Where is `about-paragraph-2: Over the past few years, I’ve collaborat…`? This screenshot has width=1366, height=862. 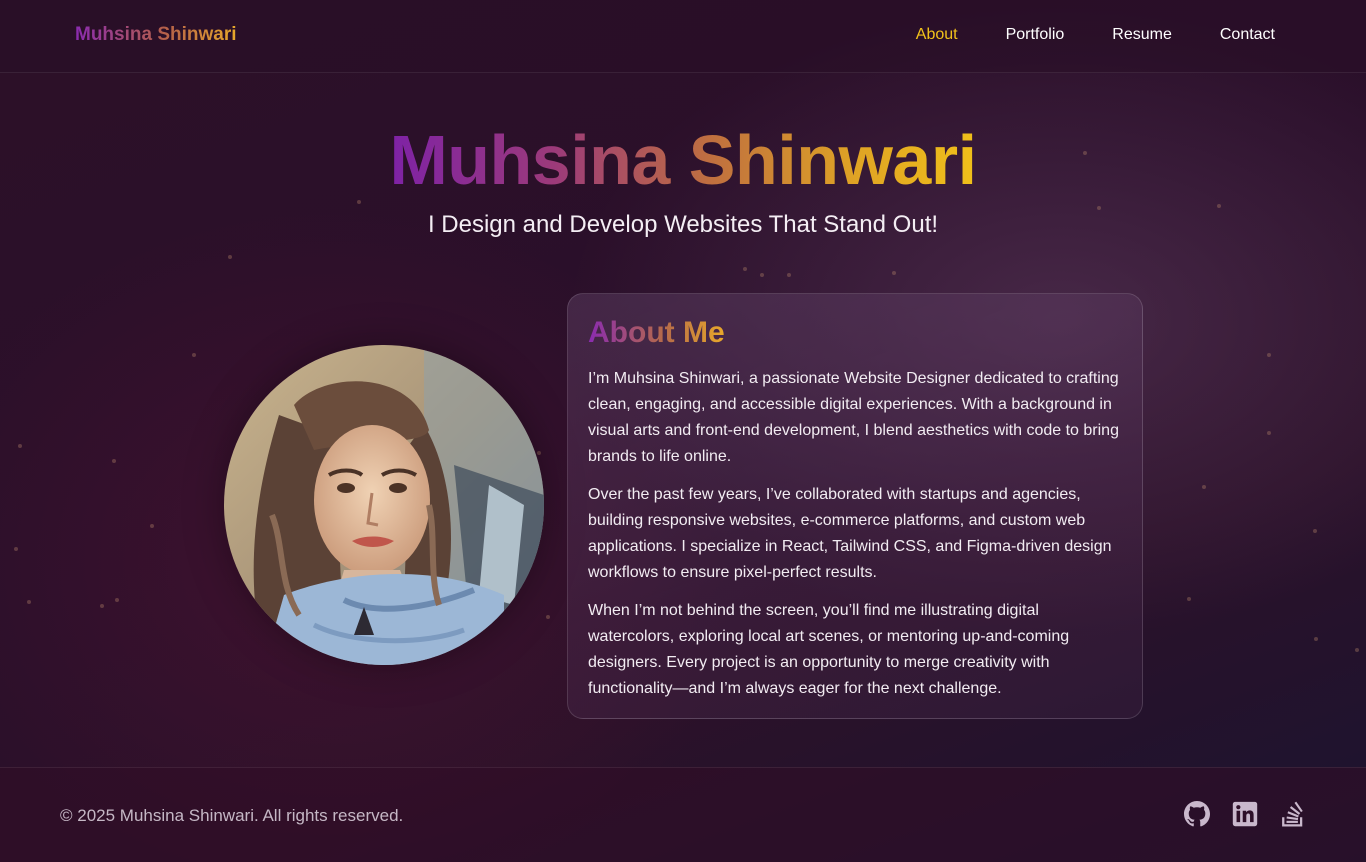
about-paragraph-2: Over the past few years, I’ve collaborat… is located at coordinates (850, 533).